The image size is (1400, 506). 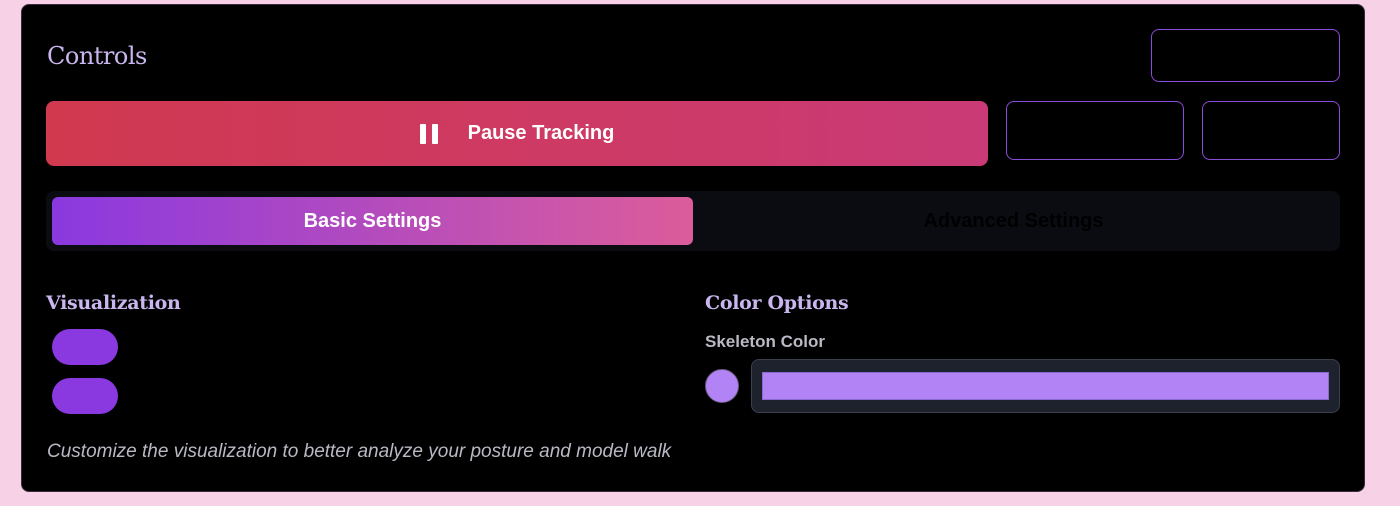 What do you see at coordinates (777, 303) in the screenshot?
I see `color-options-title: Color Options` at bounding box center [777, 303].